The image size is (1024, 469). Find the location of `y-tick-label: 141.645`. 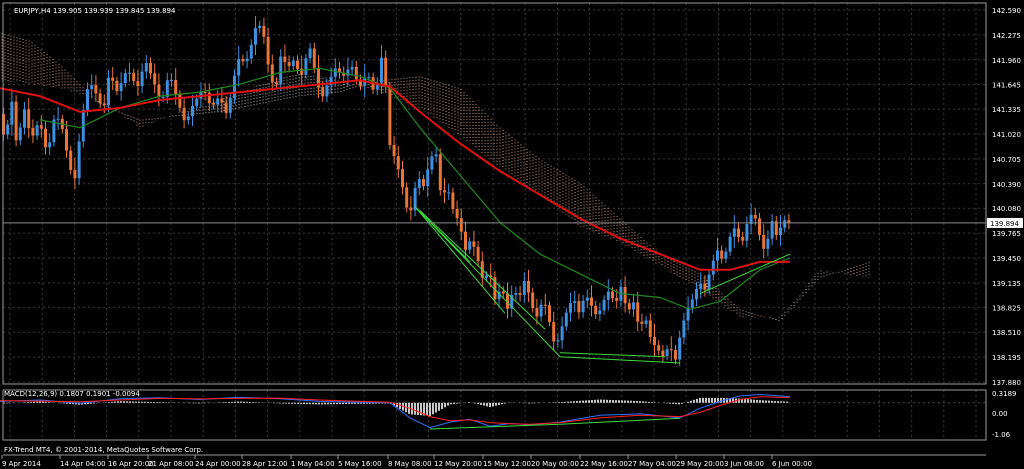

y-tick-label: 141.645 is located at coordinates (1006, 86).